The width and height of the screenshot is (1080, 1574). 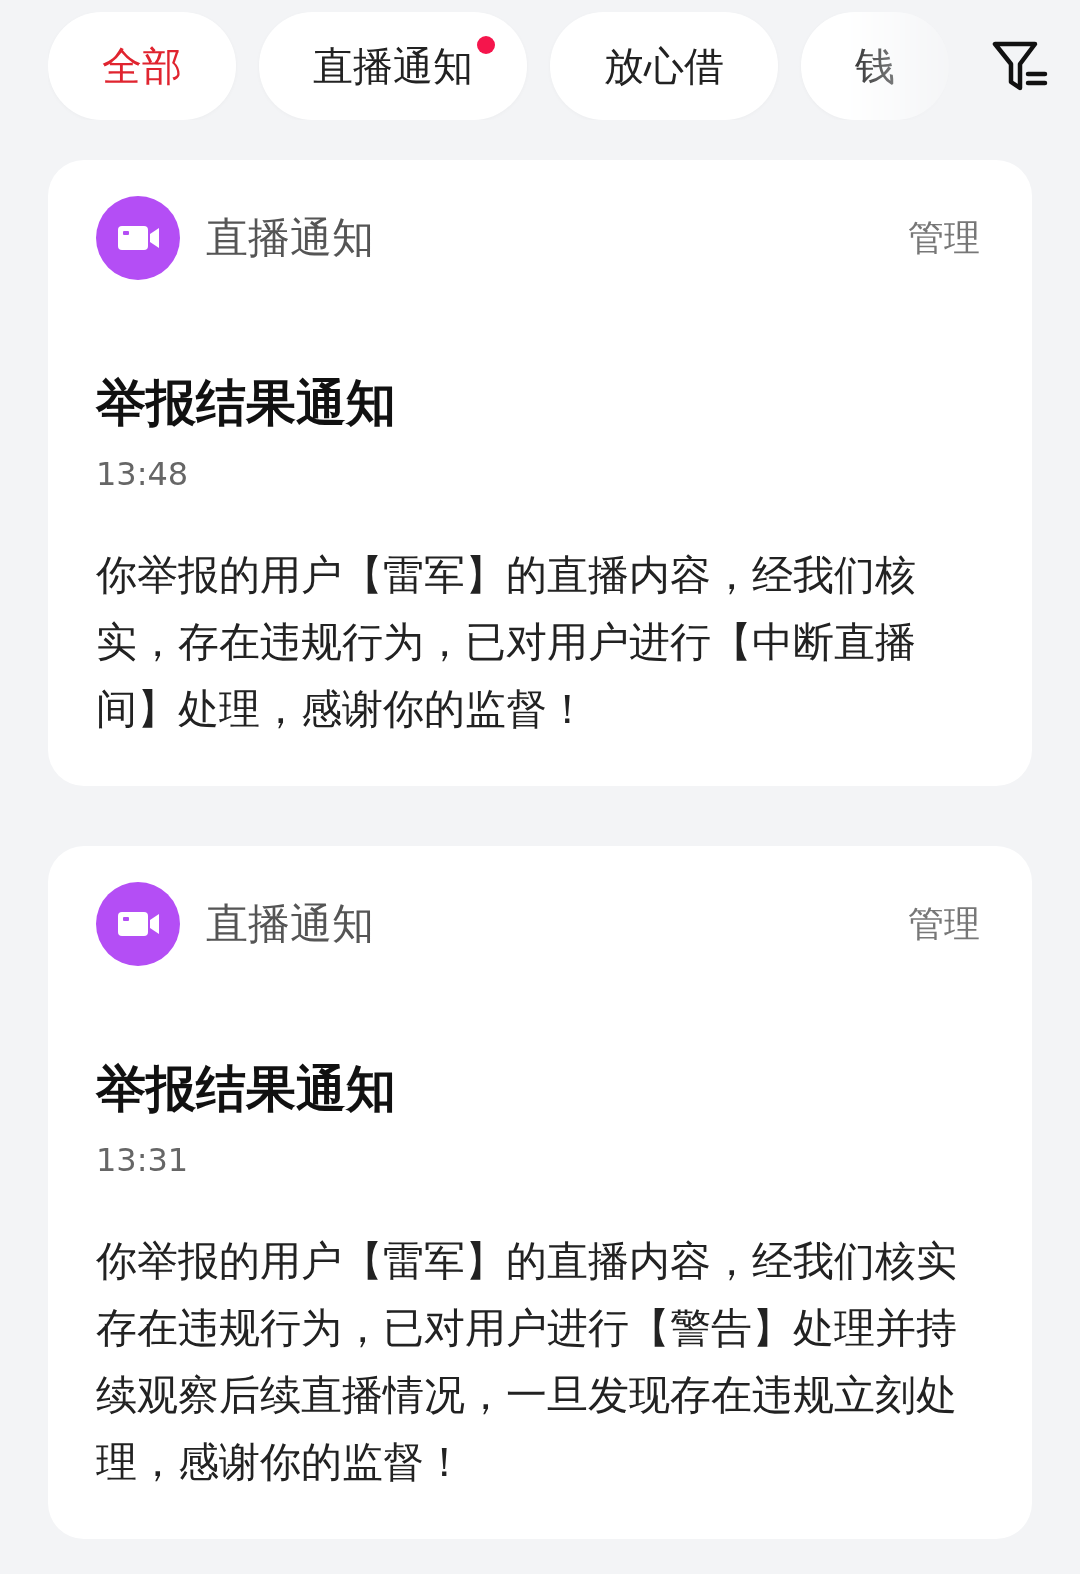 I want to click on notification-message: 你举报的用户【雷军】的直播内容，经我们核实存在违规行为，已对用户进行【警告】处理并持续观察后续直播情况，一旦发现存在违规立刻处理，感谢你的监督！, so click(x=527, y=1362).